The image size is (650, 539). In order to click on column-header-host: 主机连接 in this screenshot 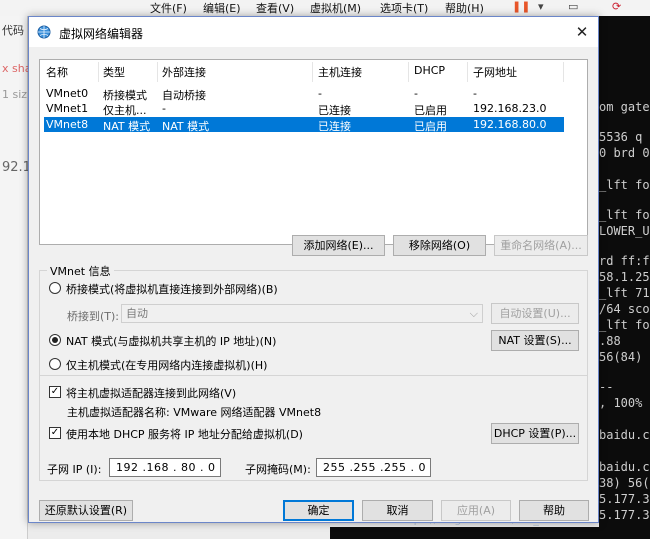, I will do `click(340, 73)`.